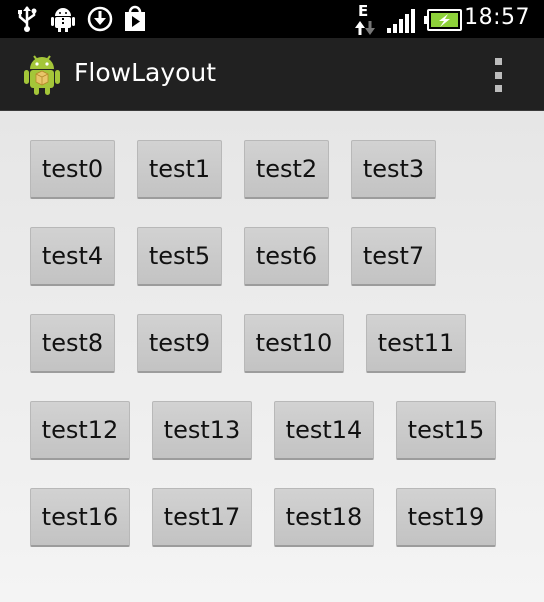 Image resolution: width=544 pixels, height=602 pixels. What do you see at coordinates (72, 343) in the screenshot?
I see `tag-button-test8: test8` at bounding box center [72, 343].